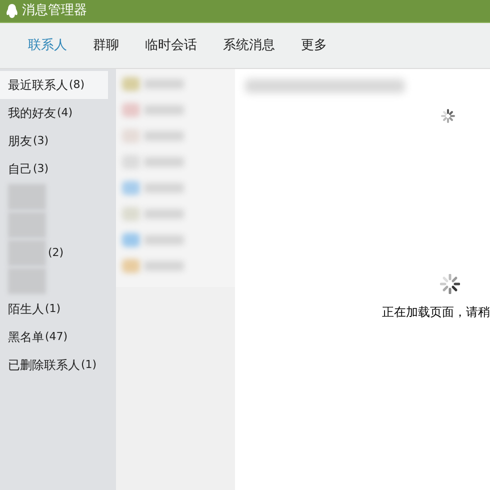 The width and height of the screenshot is (490, 490). Describe the element at coordinates (314, 46) in the screenshot. I see `tab: 更多` at that location.